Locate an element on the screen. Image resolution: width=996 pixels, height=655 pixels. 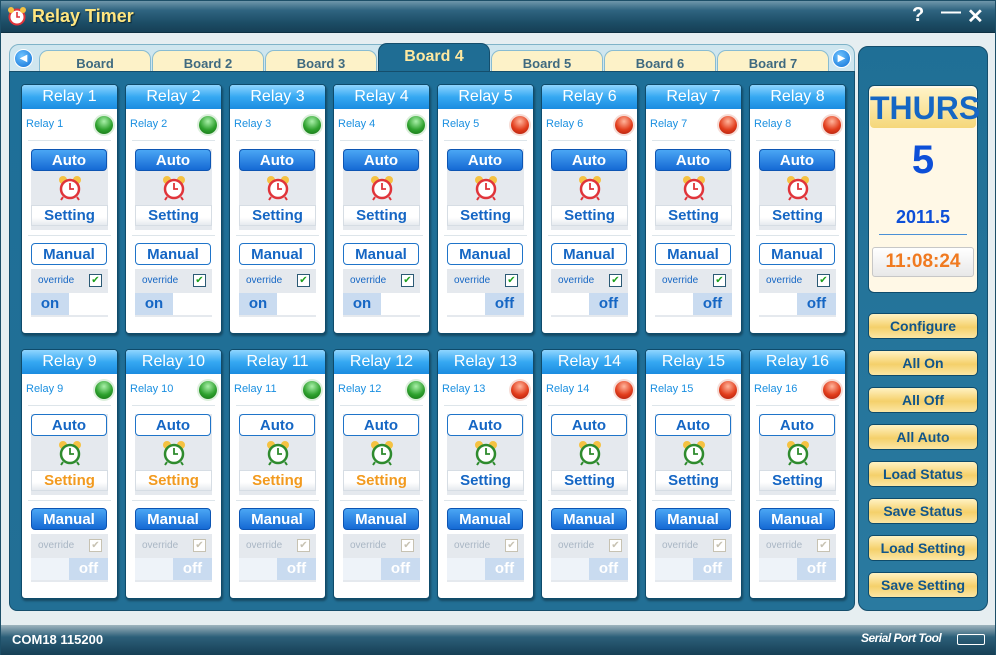
help-button: ? is located at coordinates (918, 15).